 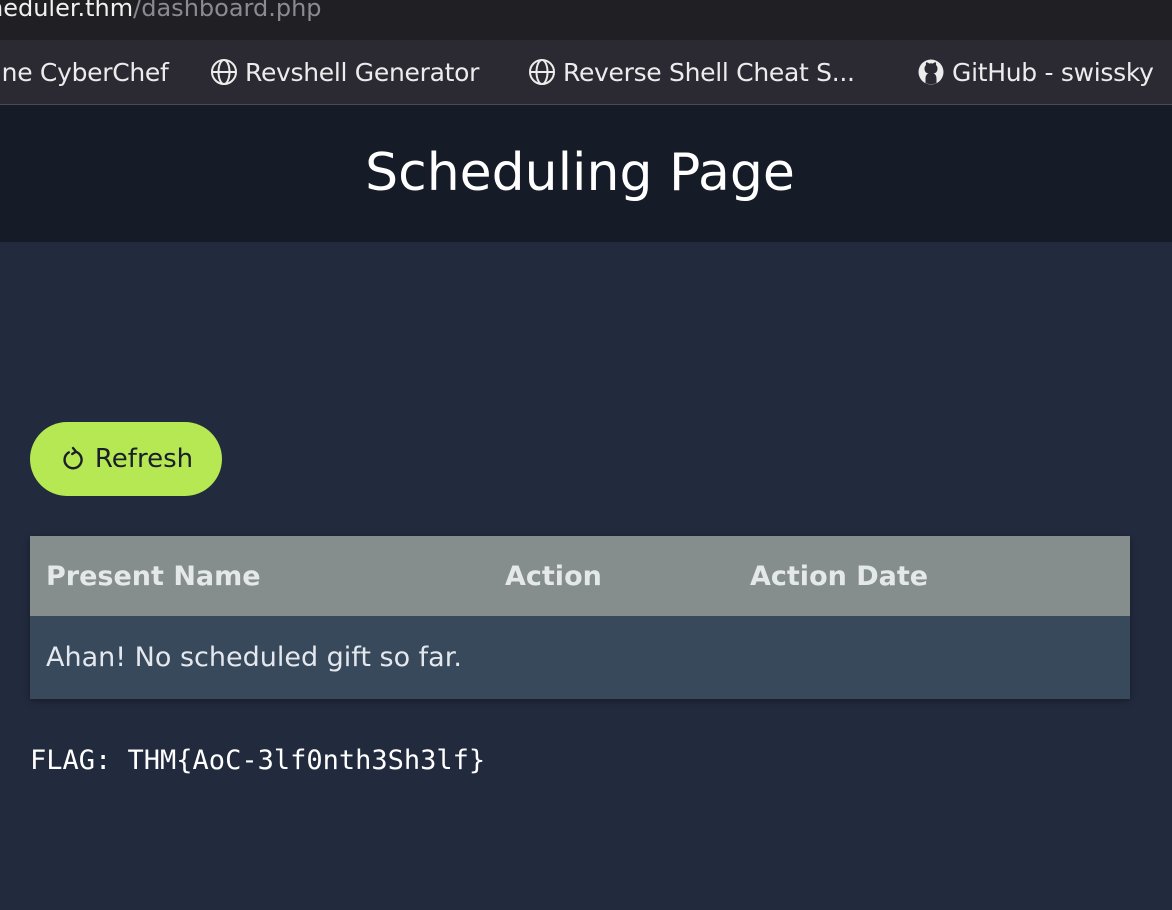 I want to click on column-header-action-date: Action Date, so click(x=932, y=576).